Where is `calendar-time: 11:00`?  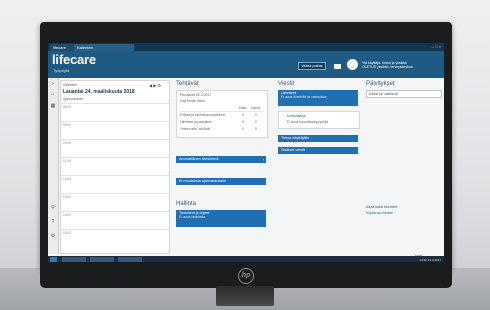
calendar-time: 11:00 is located at coordinates (67, 161).